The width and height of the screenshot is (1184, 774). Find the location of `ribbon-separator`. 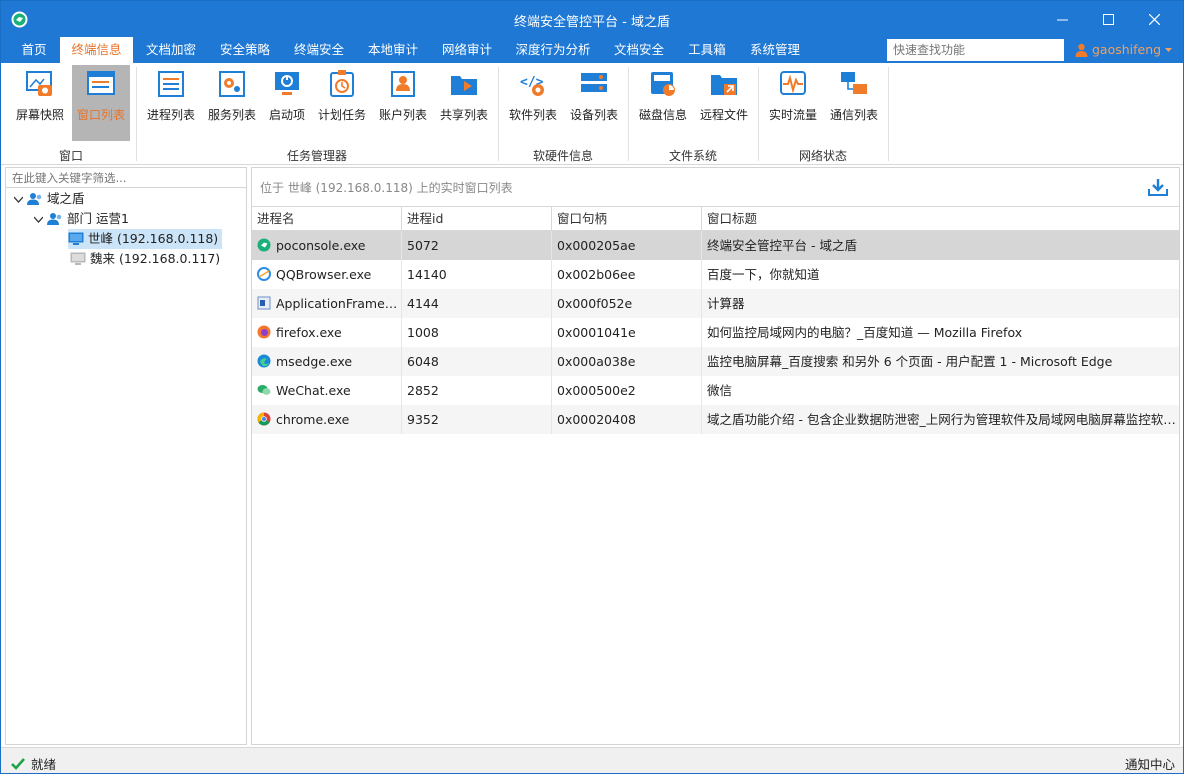

ribbon-separator is located at coordinates (888, 114).